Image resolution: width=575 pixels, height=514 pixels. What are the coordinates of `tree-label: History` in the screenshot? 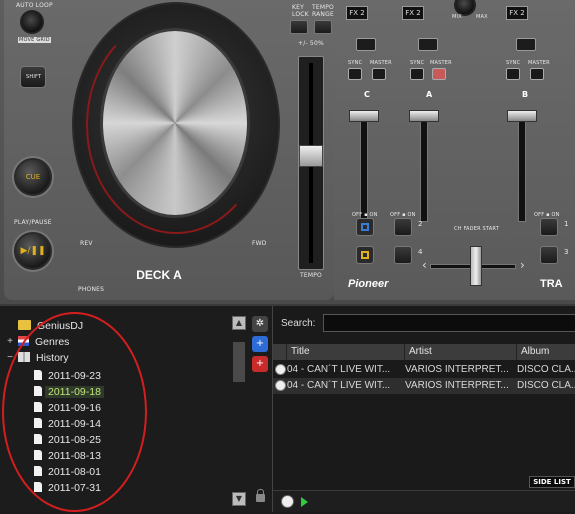 It's located at (52, 358).